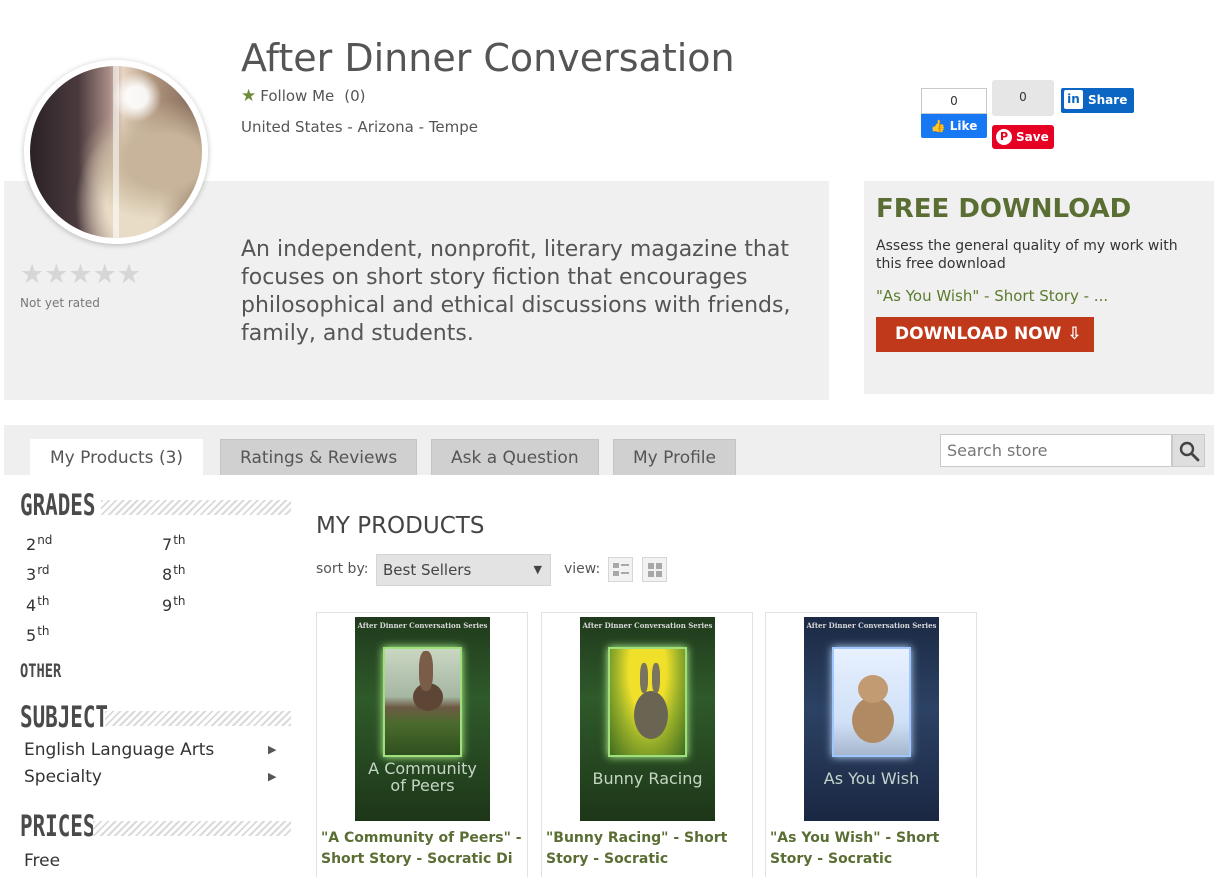 This screenshot has width=1217, height=877. Describe the element at coordinates (64, 717) in the screenshot. I see `subject-heading: SUBJECT` at that location.